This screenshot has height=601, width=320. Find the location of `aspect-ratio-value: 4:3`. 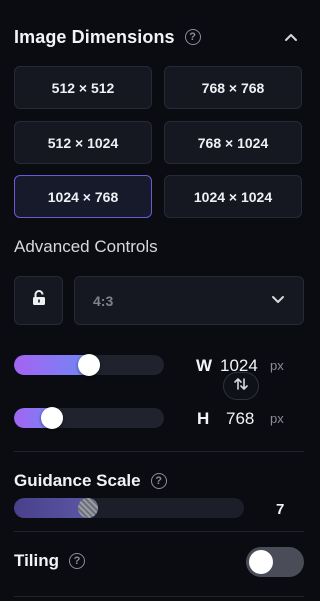

aspect-ratio-value: 4:3 is located at coordinates (103, 300).